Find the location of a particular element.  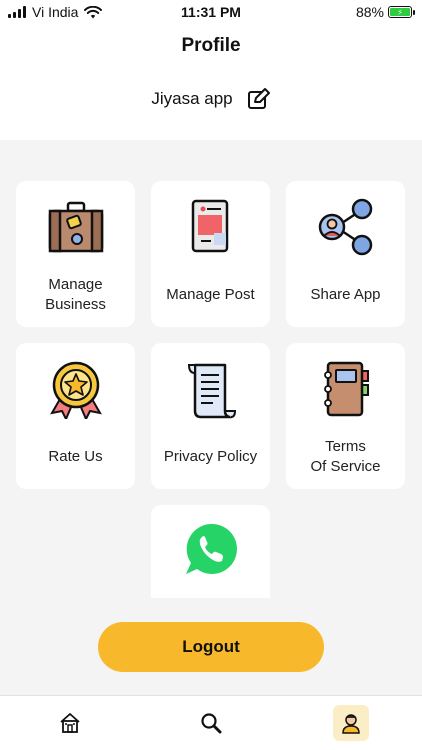

tile-label-line1: Rate Us is located at coordinates (75, 456).